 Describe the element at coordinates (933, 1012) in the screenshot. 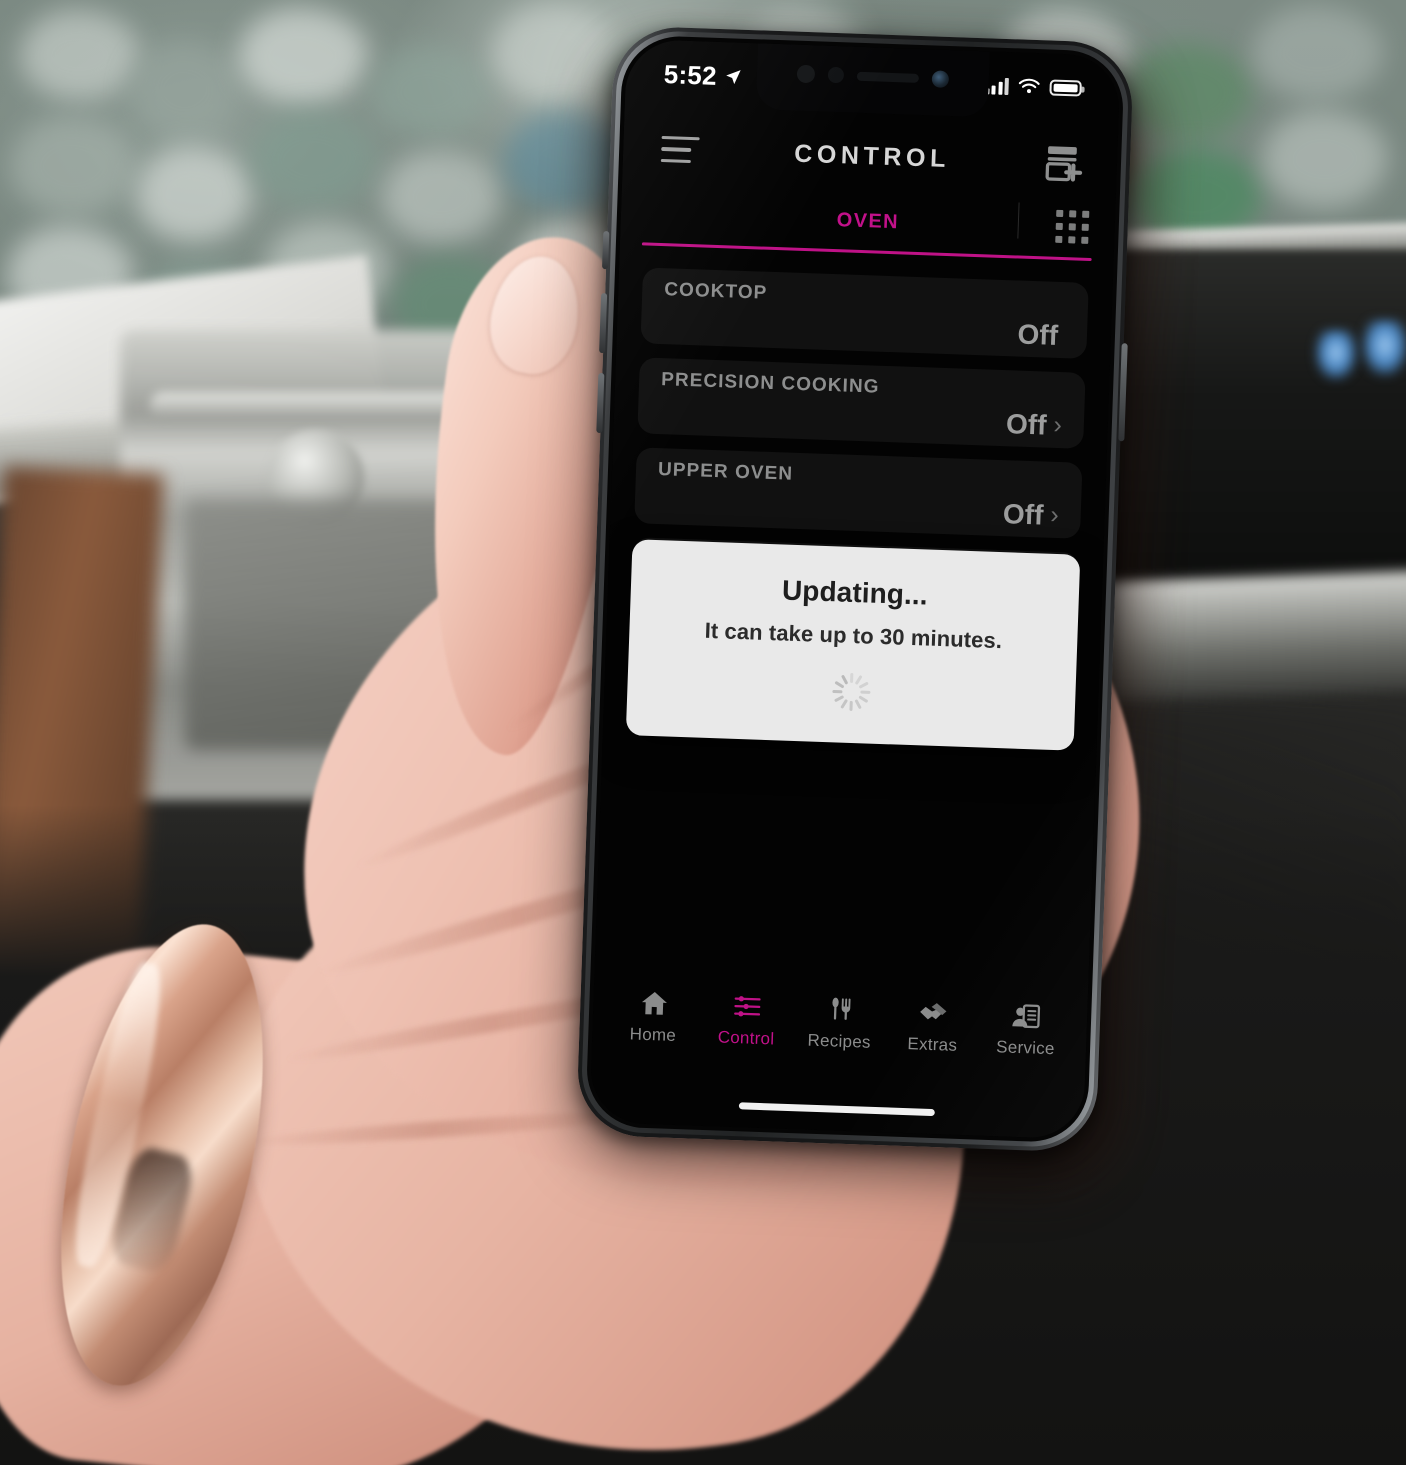

I see `handshake-icon` at that location.